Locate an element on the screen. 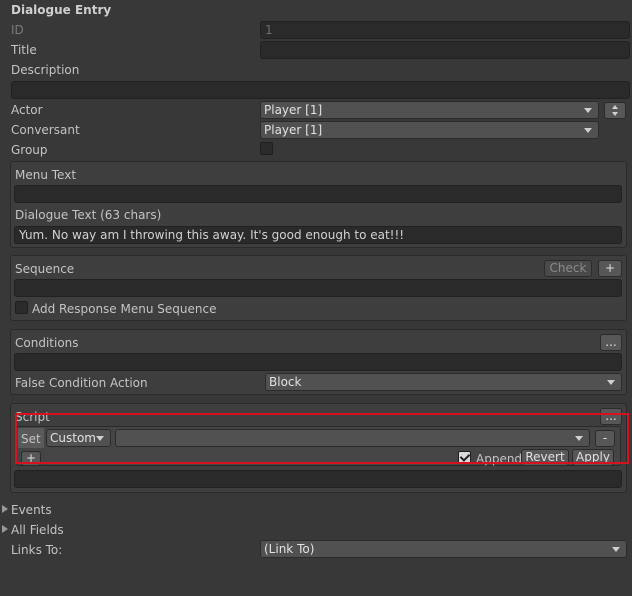  description-input is located at coordinates (320, 90).